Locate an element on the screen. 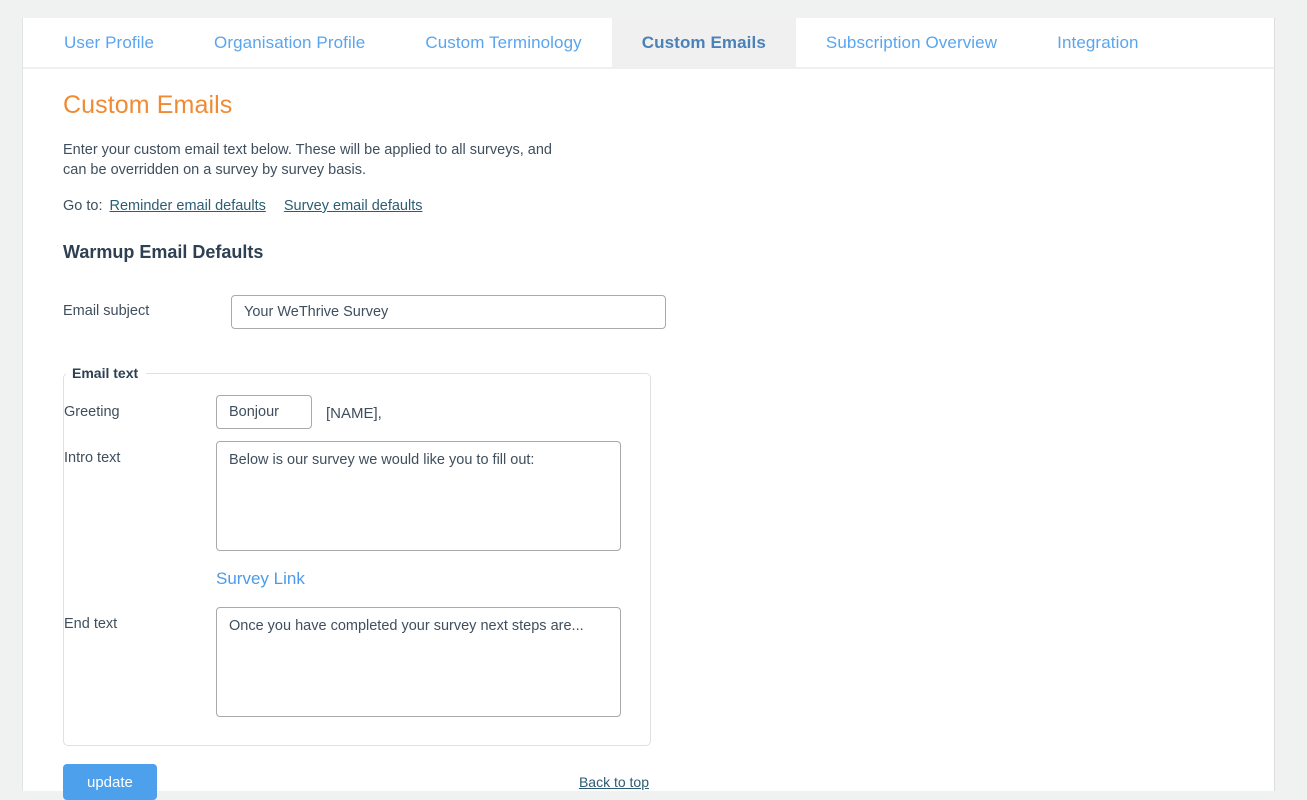 The image size is (1307, 800). survey-link-spacer is located at coordinates (140, 579).